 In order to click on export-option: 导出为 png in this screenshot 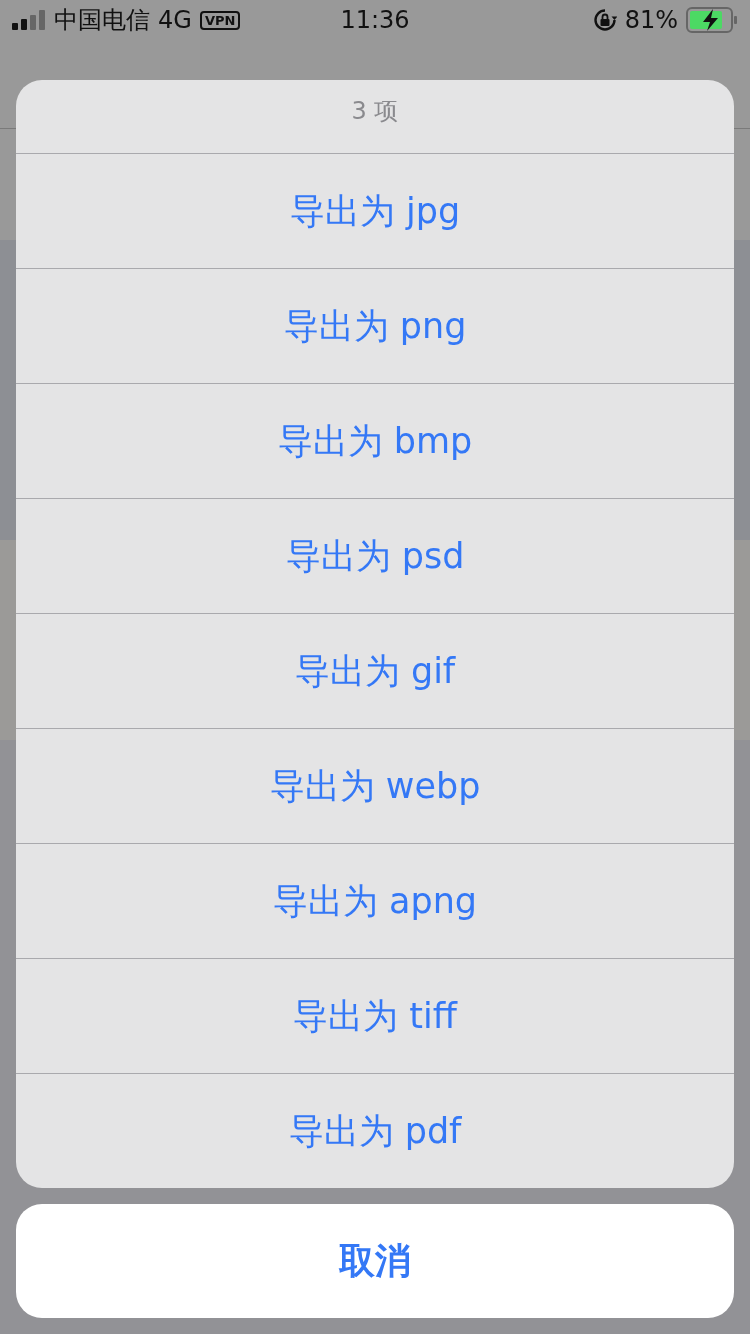, I will do `click(375, 325)`.